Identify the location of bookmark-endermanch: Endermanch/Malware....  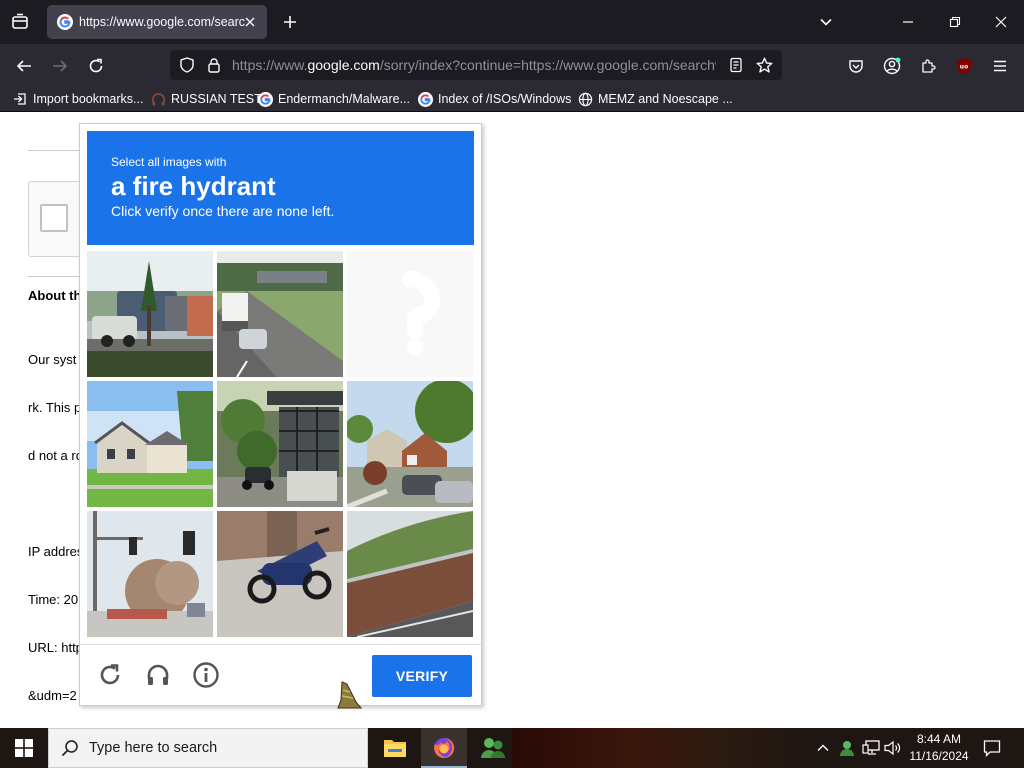
(333, 99).